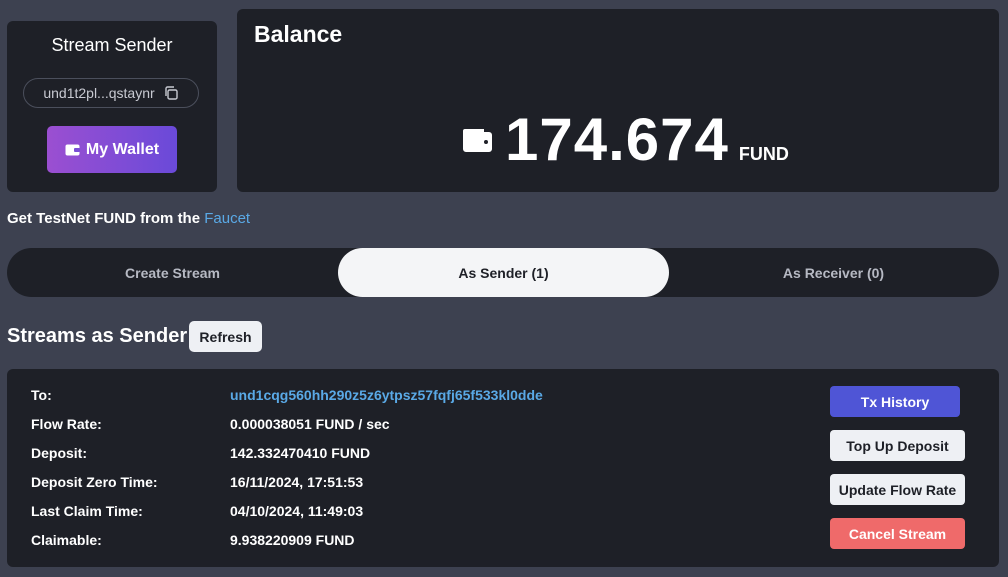 This screenshot has height=577, width=1008. I want to click on claimable-label: Claimable:, so click(66, 540).